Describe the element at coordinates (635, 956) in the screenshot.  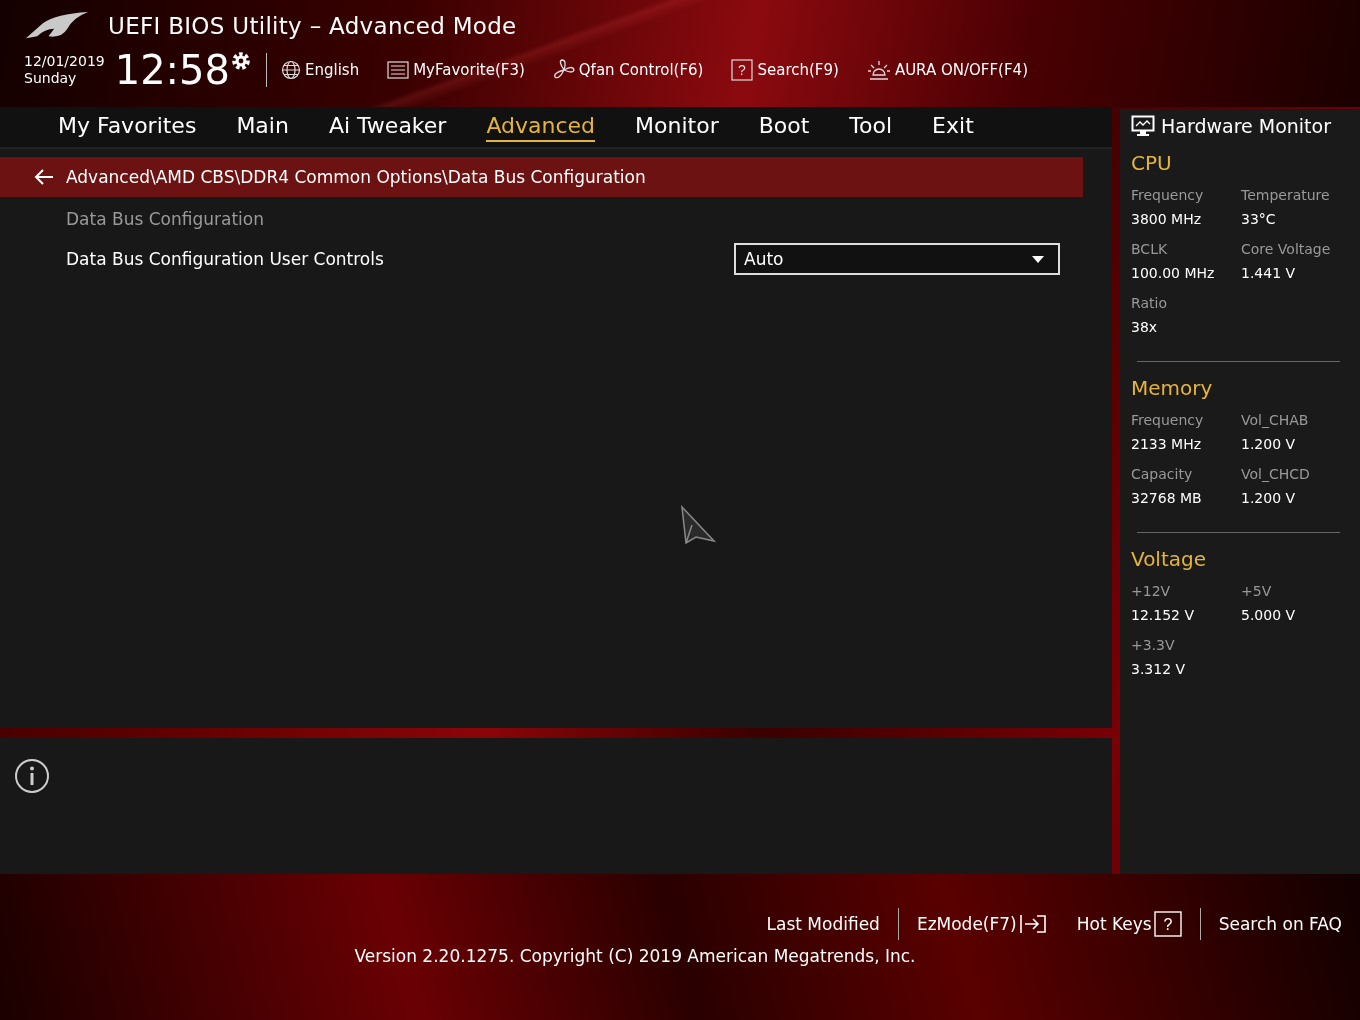
I see `version-text: Version 2.20.1275. Copyright (C) 2019 American Megatrends, Inc.` at that location.